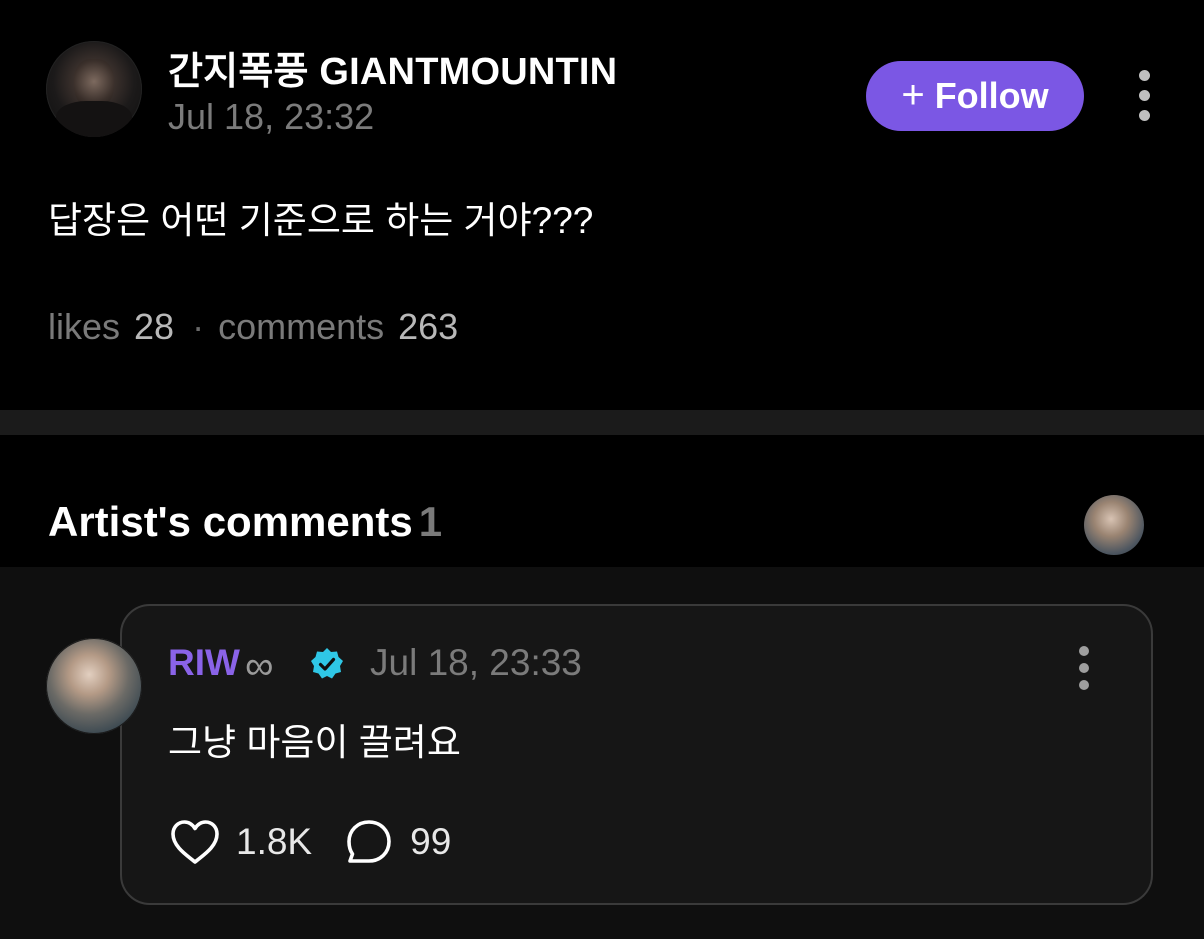 This screenshot has height=939, width=1204. Describe the element at coordinates (314, 742) in the screenshot. I see `comment-text: 그냥 마음이 끌려요` at that location.